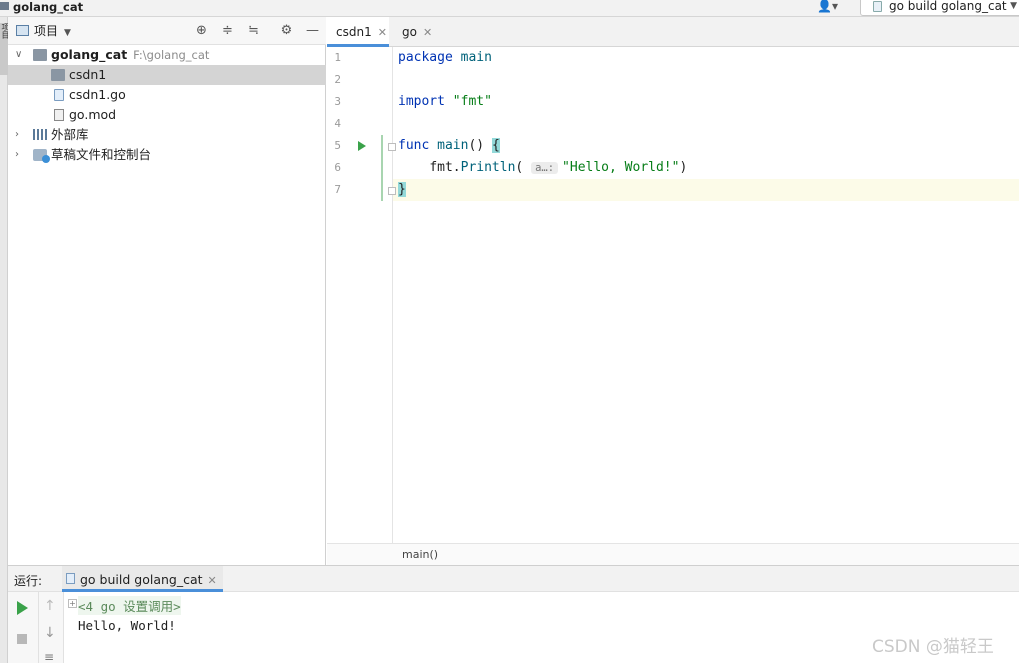  I want to click on hide-icon: —, so click(312, 30).